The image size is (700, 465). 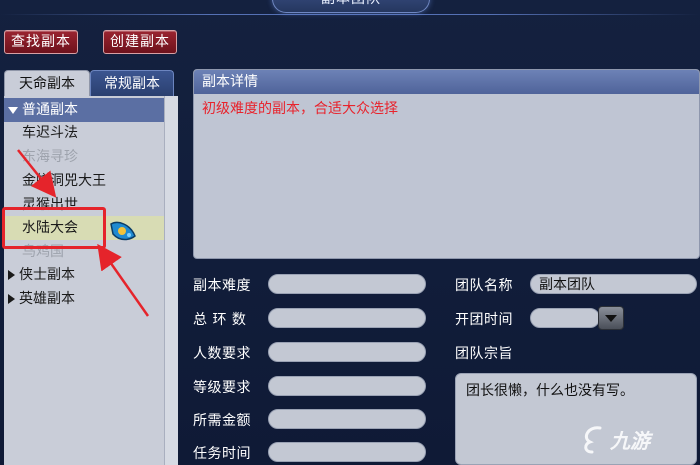 I want to click on tree-group-label: 英雄副本, so click(x=47, y=299).